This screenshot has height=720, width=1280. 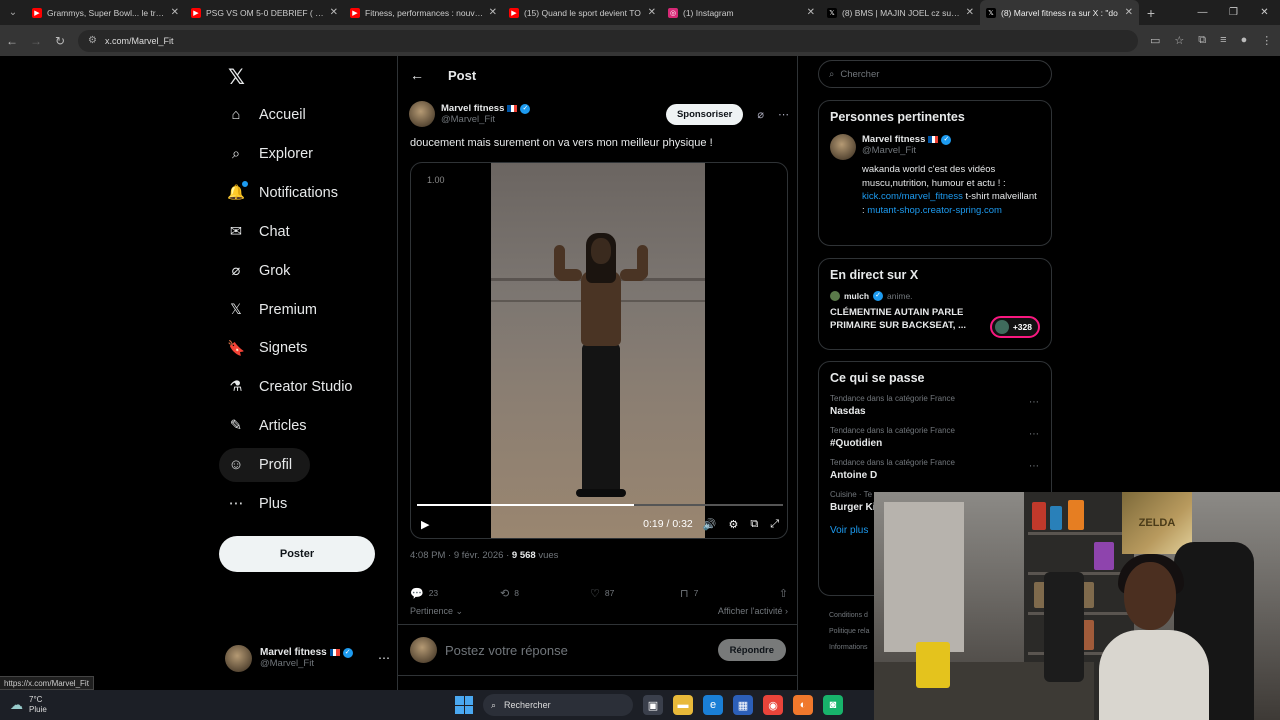 What do you see at coordinates (1059, 12) in the screenshot?
I see `browser-tab: 𝕏 (8) Marvel fitness ra sur X : "do ✕` at bounding box center [1059, 12].